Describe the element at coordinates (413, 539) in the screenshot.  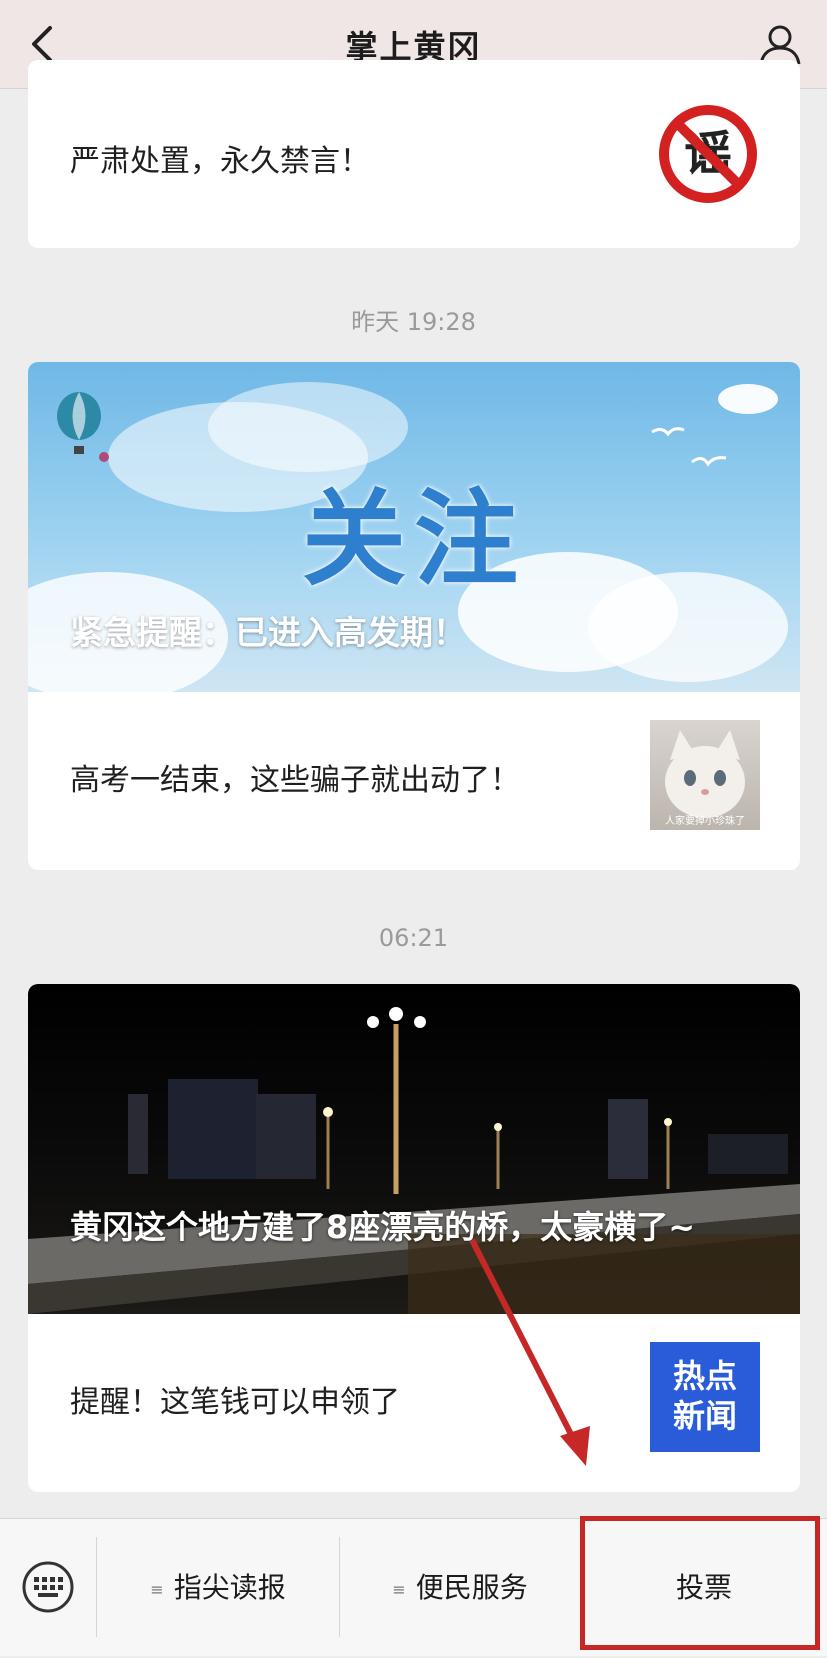
I see `banner-headline: 关注` at that location.